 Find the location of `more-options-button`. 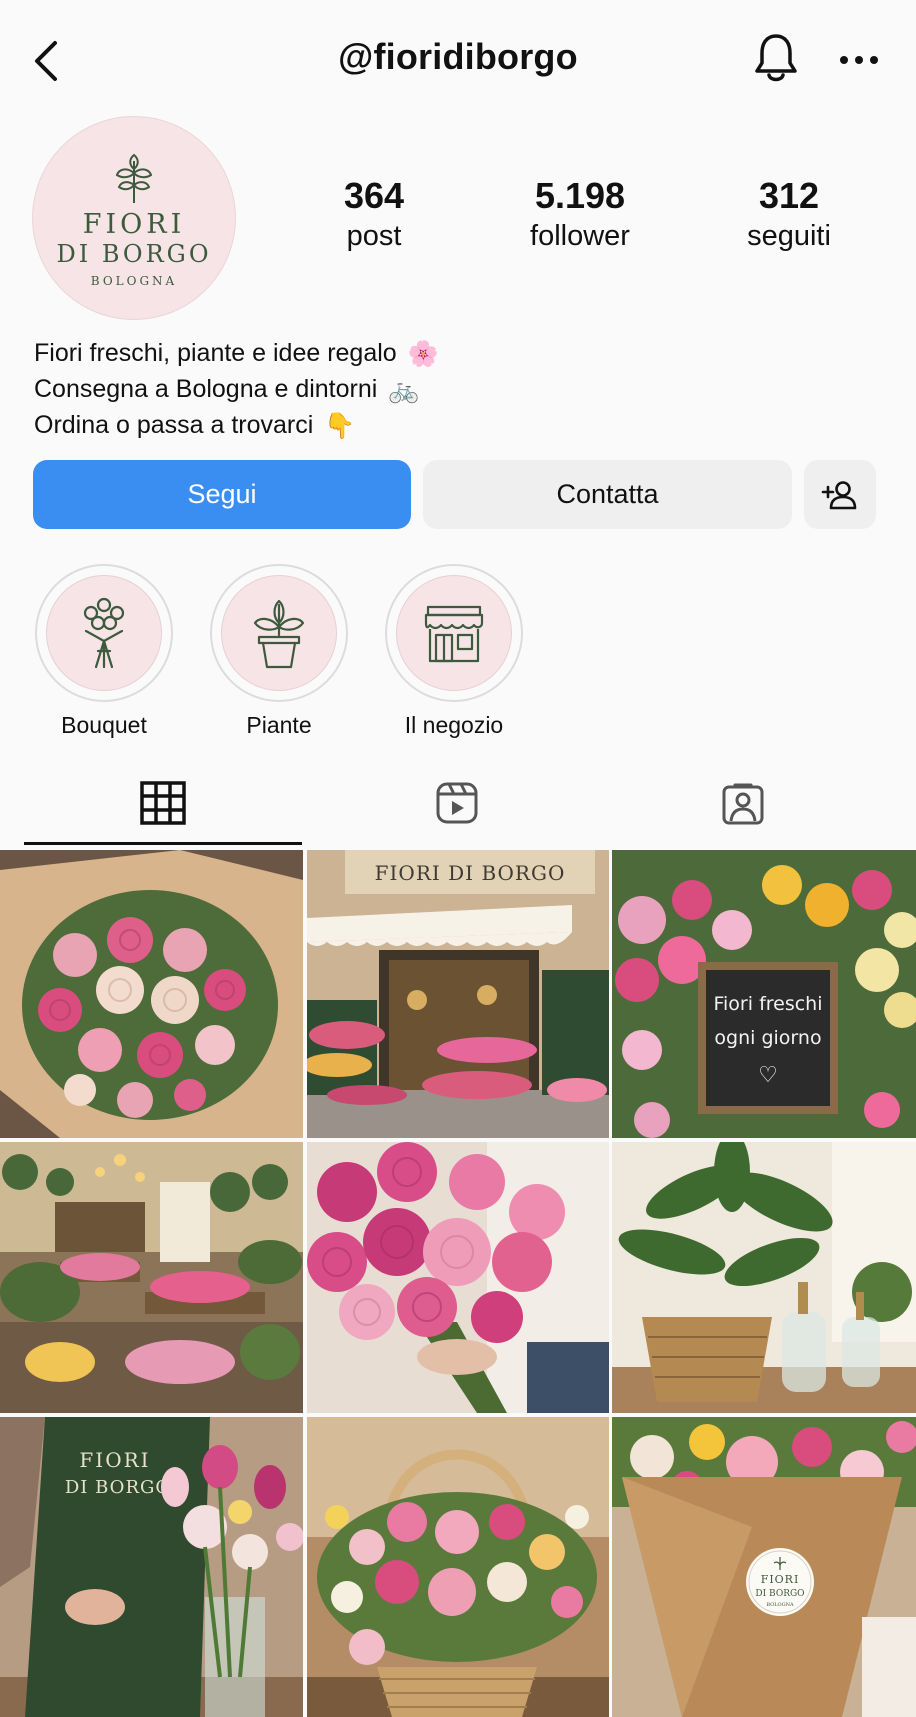

more-options-button is located at coordinates (859, 60).